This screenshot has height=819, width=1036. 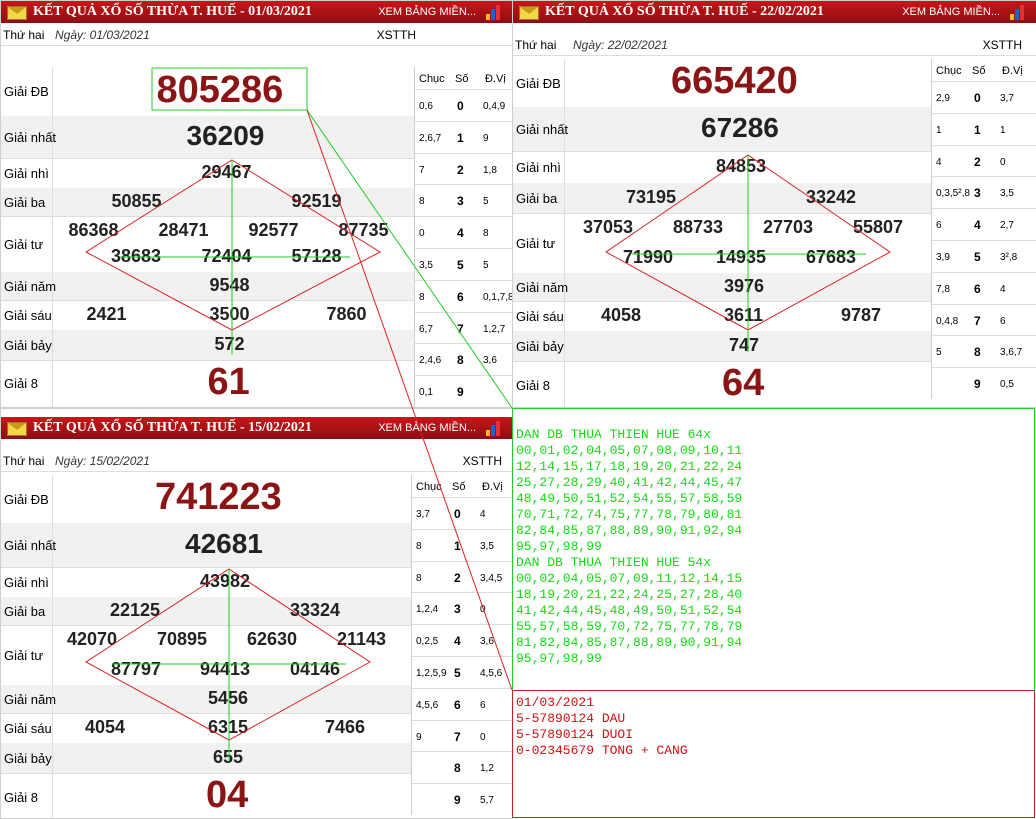 I want to click on third-prize-number: 73195, so click(x=651, y=197).